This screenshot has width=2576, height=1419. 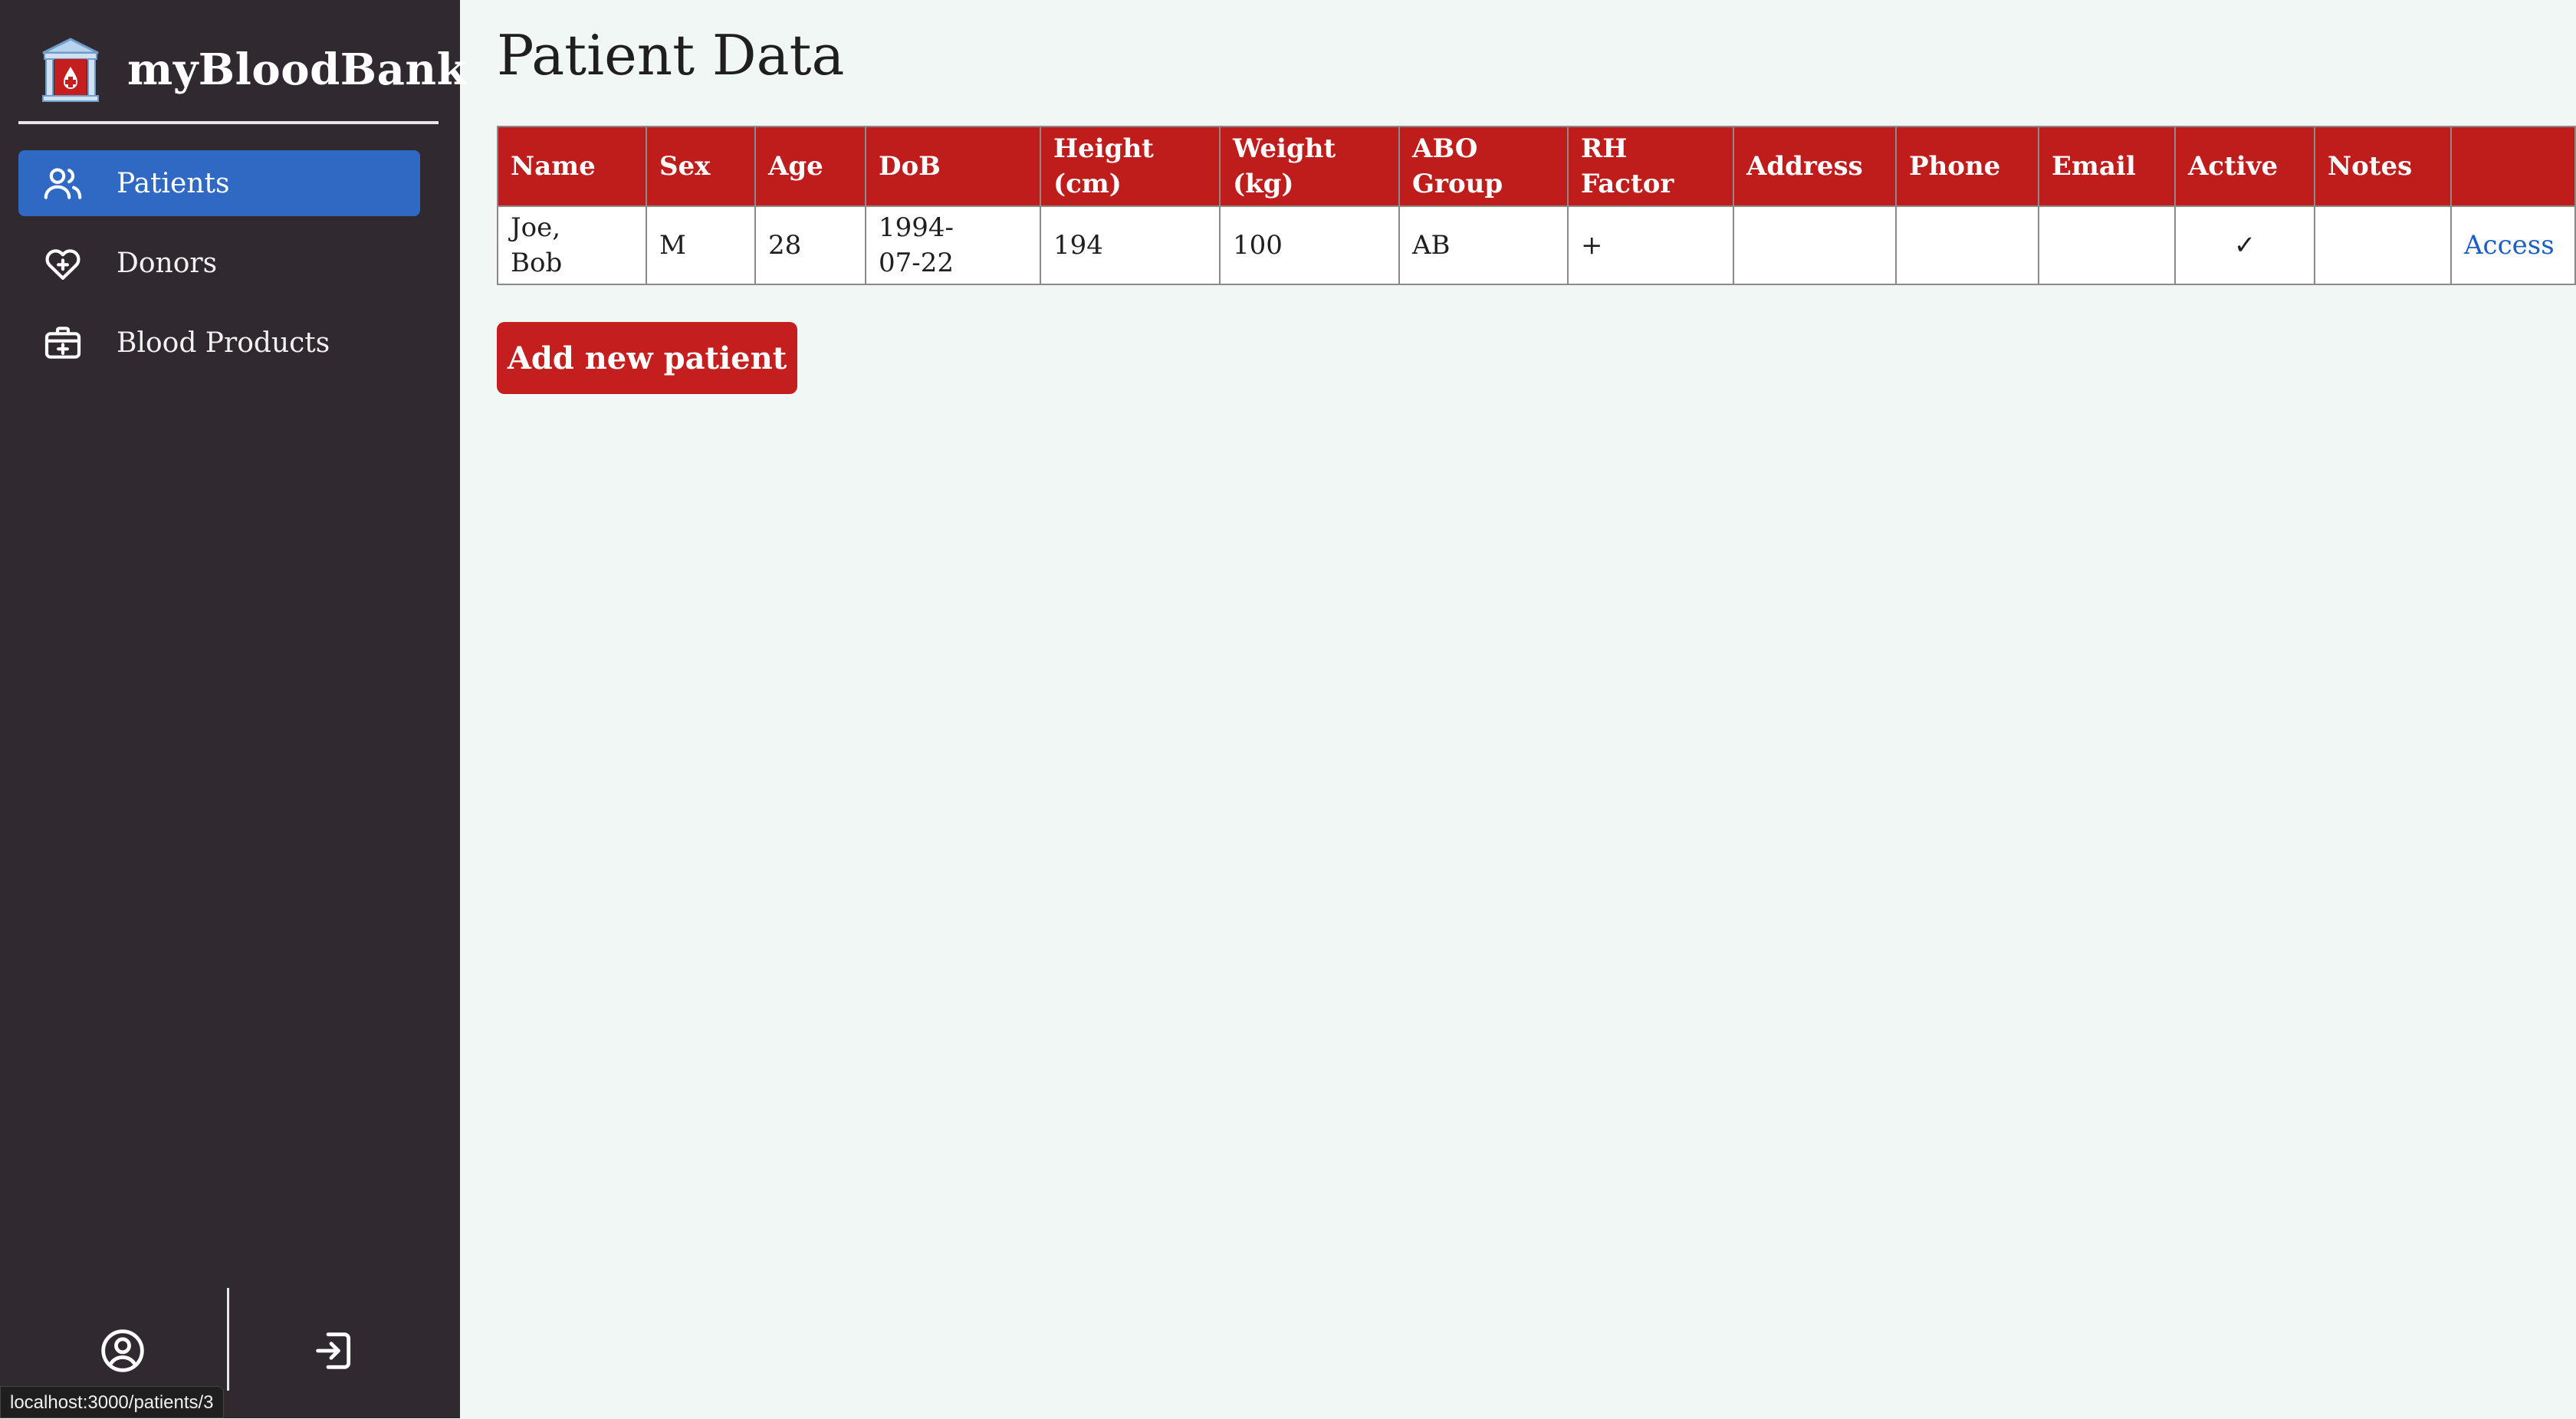 What do you see at coordinates (1651, 245) in the screenshot?
I see `cell-rh-factor: +` at bounding box center [1651, 245].